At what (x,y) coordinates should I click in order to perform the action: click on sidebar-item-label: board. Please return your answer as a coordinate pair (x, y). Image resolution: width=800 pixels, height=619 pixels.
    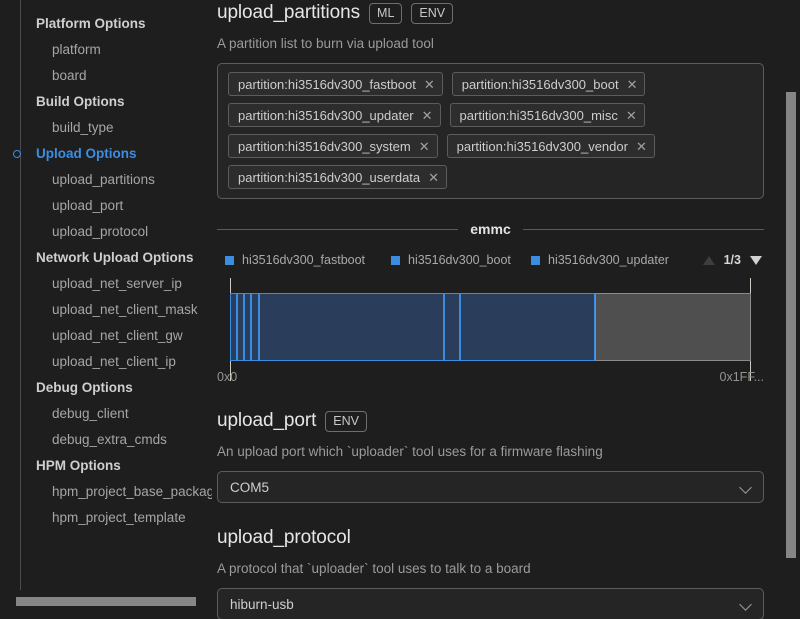
    Looking at the image, I should click on (69, 75).